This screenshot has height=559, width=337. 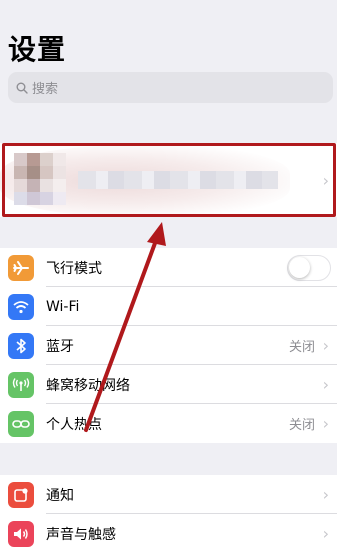 What do you see at coordinates (45, 89) in the screenshot?
I see `search-placeholder: 搜索` at bounding box center [45, 89].